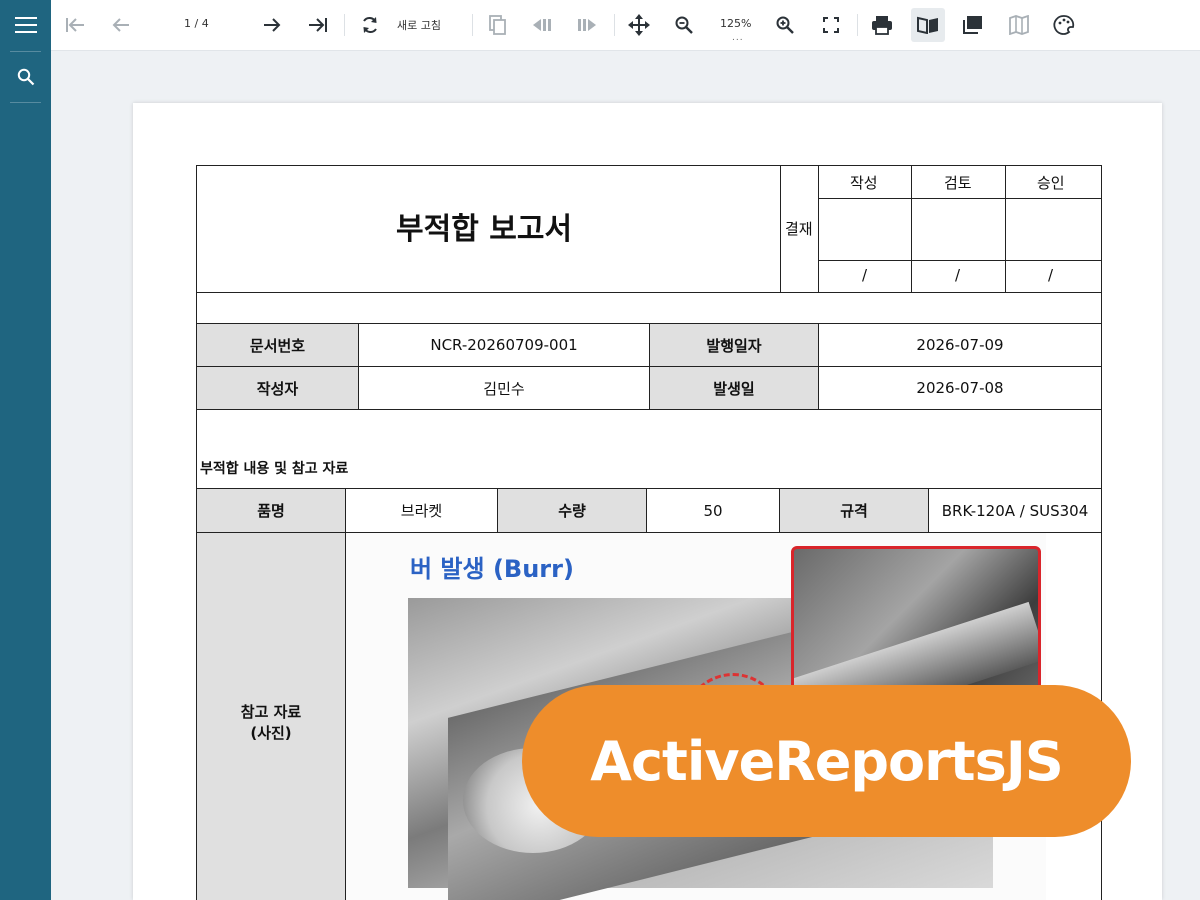  I want to click on spacer-row, so click(649, 308).